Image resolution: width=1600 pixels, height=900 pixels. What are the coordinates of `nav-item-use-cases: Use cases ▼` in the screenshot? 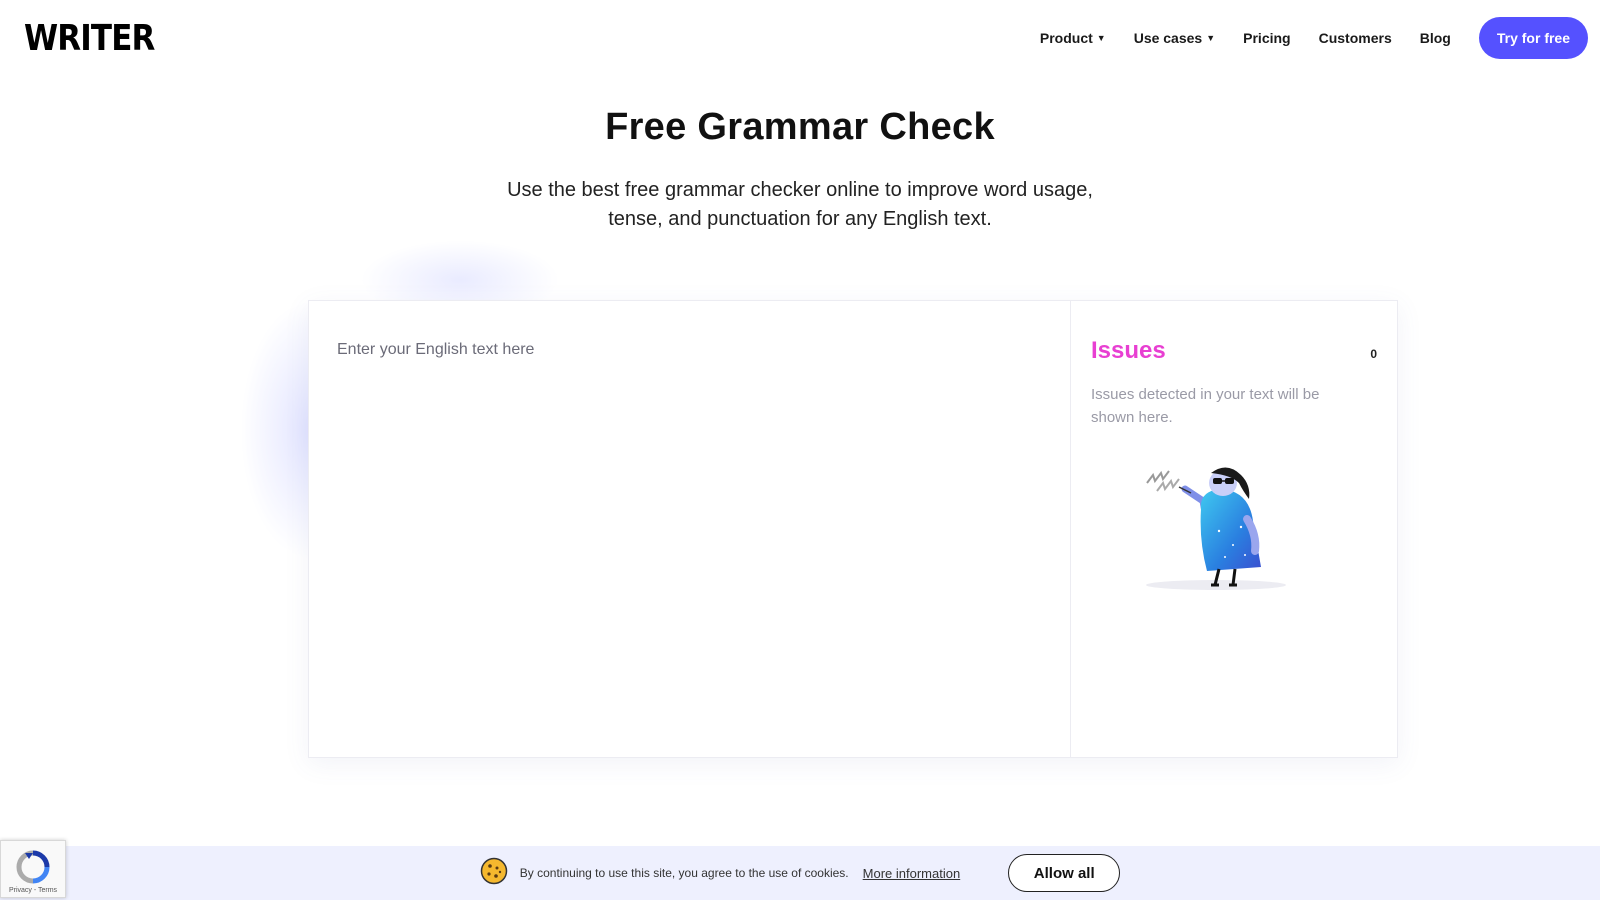 It's located at (1174, 38).